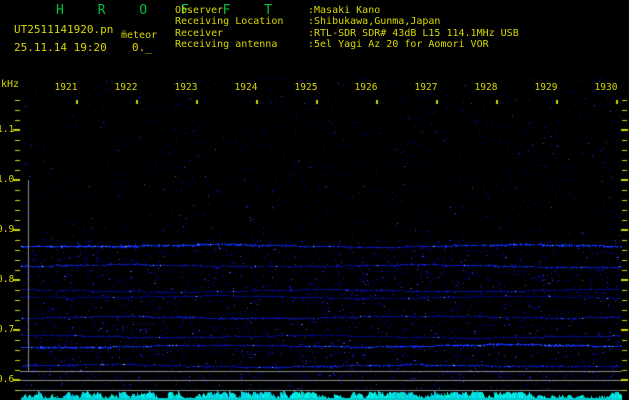 The image size is (629, 400). I want to click on x-tick-label-1921: 1921, so click(66, 87).